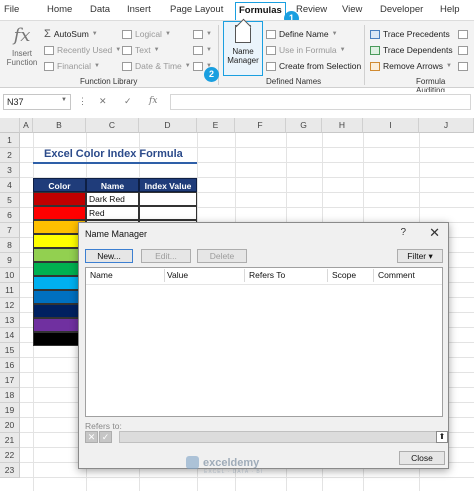  I want to click on tab-data: Data, so click(100, 9).